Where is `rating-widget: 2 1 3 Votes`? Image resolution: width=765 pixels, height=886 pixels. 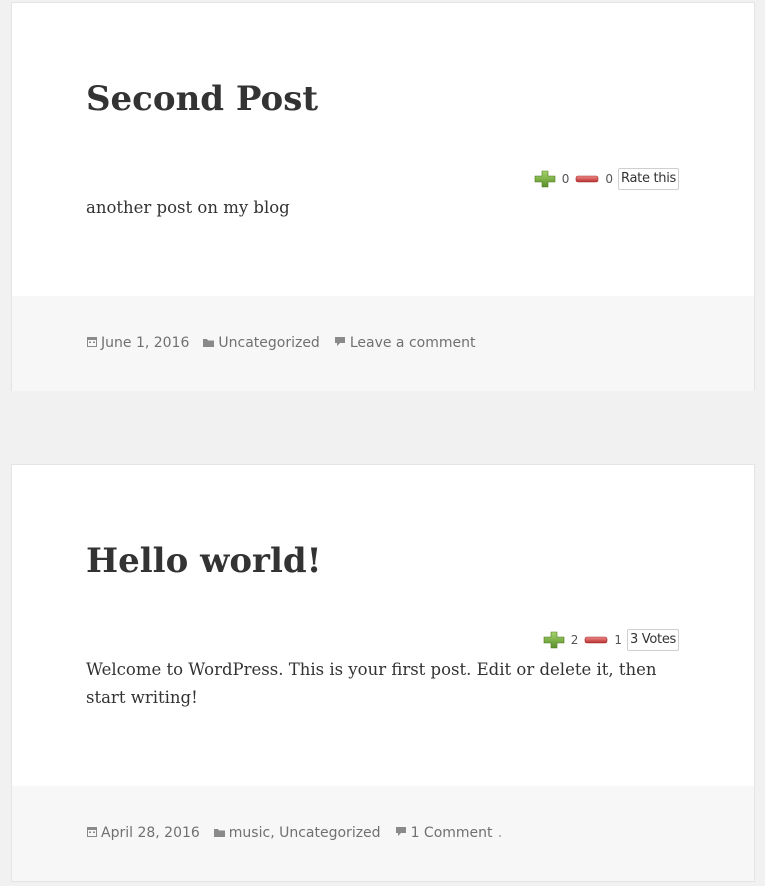
rating-widget: 2 1 3 Votes is located at coordinates (611, 640).